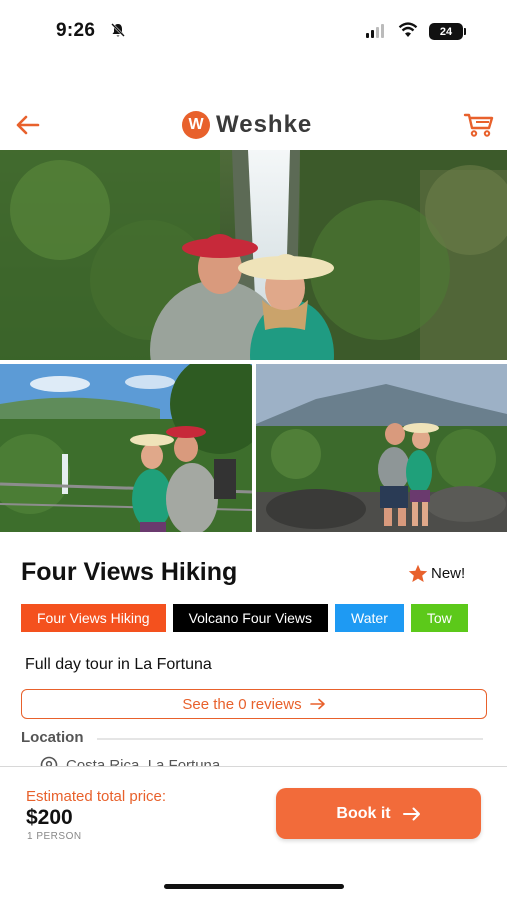  Describe the element at coordinates (363, 813) in the screenshot. I see `book-button-label: Book it` at that location.